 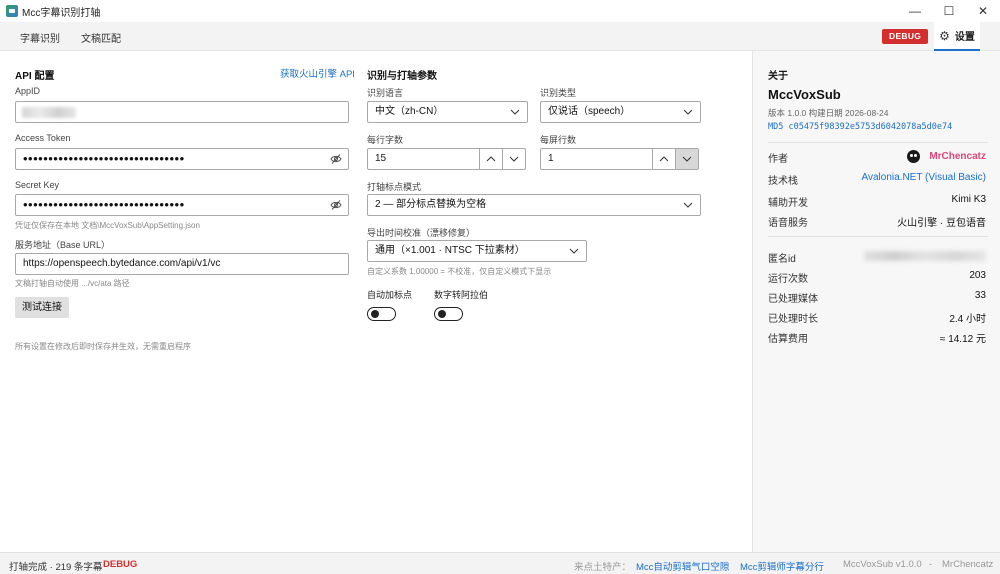 What do you see at coordinates (783, 181) in the screenshot?
I see `tech-stack-key: 技术栈` at bounding box center [783, 181].